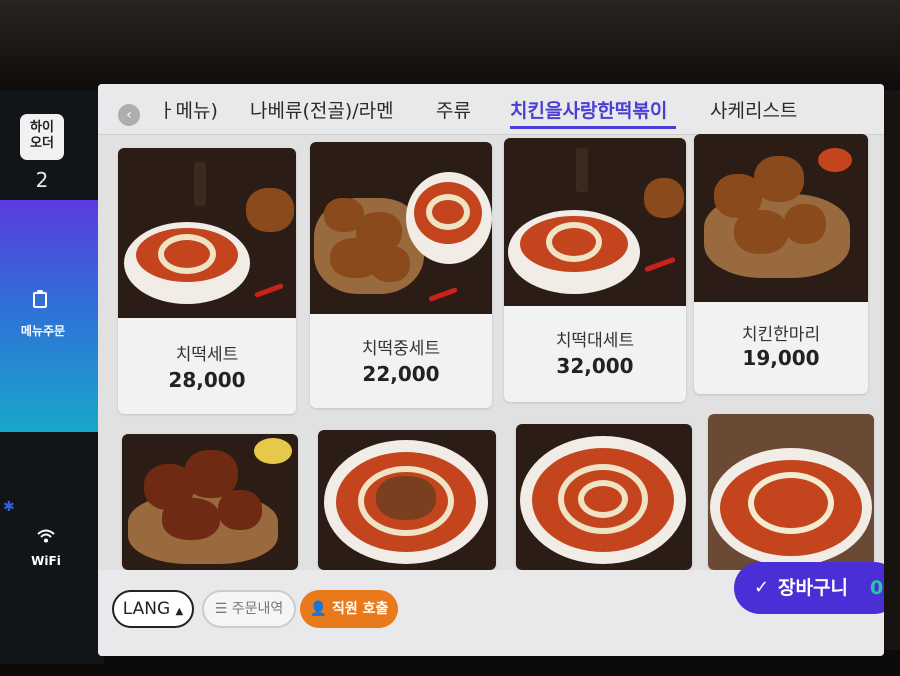 The width and height of the screenshot is (900, 676). Describe the element at coordinates (595, 366) in the screenshot. I see `menu-item-price: 32,000` at that location.